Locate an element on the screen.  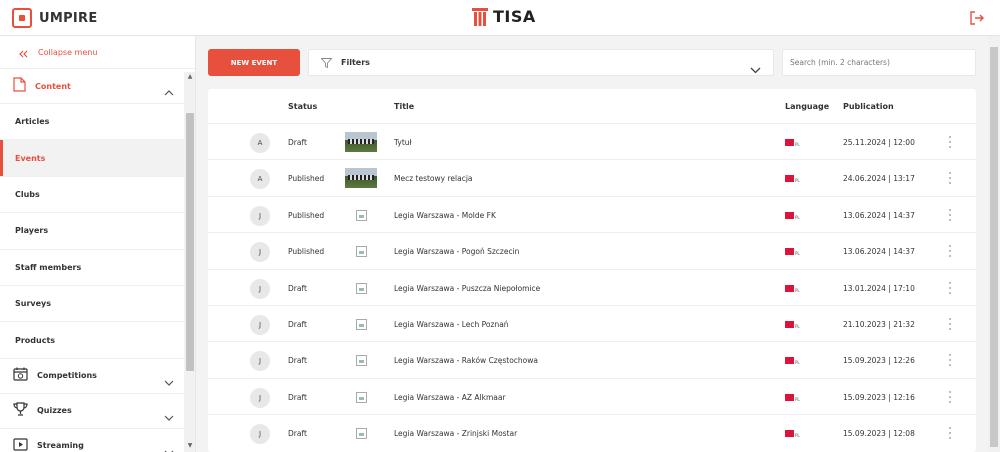
column-header-title: Title is located at coordinates (404, 106).